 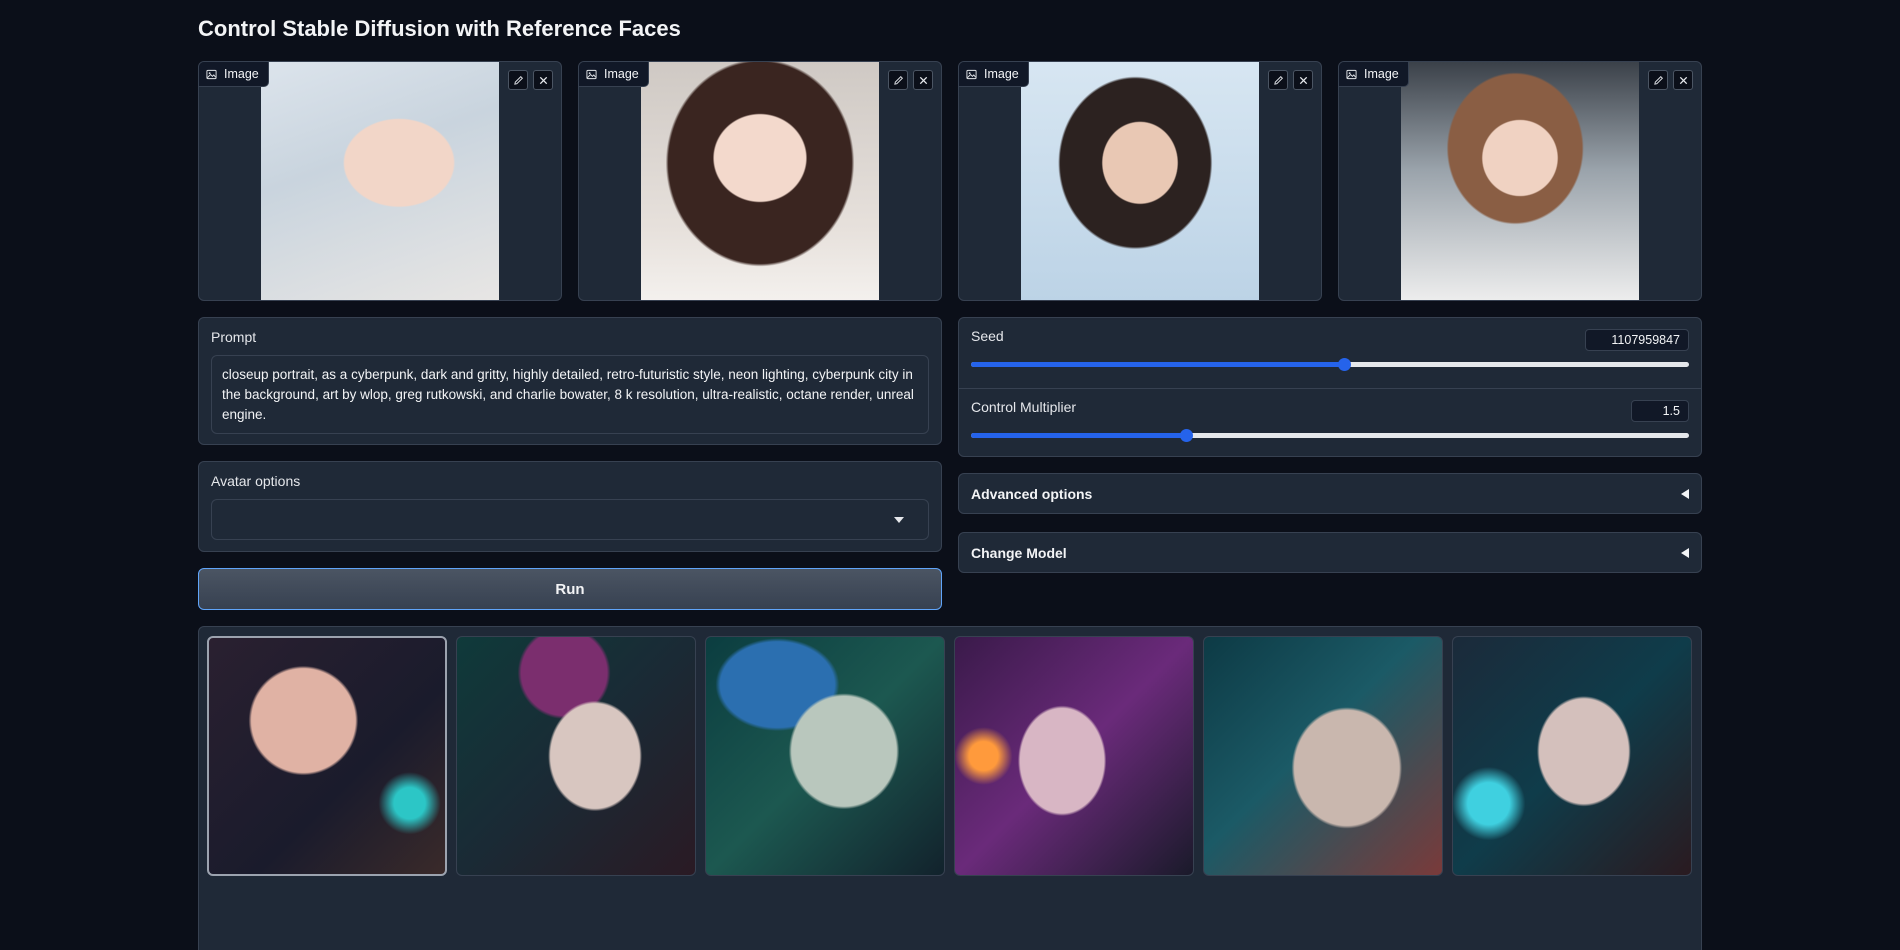 I want to click on control-multiplier-slider-thumb, so click(x=1187, y=435).